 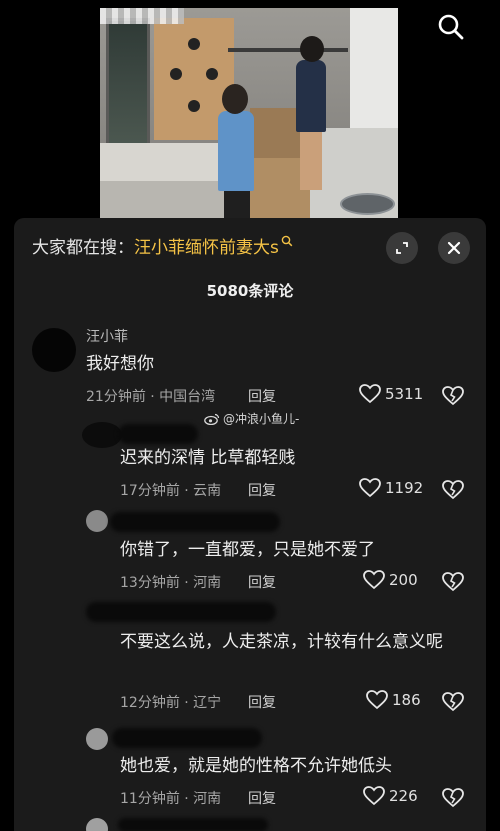 I want to click on search-icon, so click(x=451, y=27).